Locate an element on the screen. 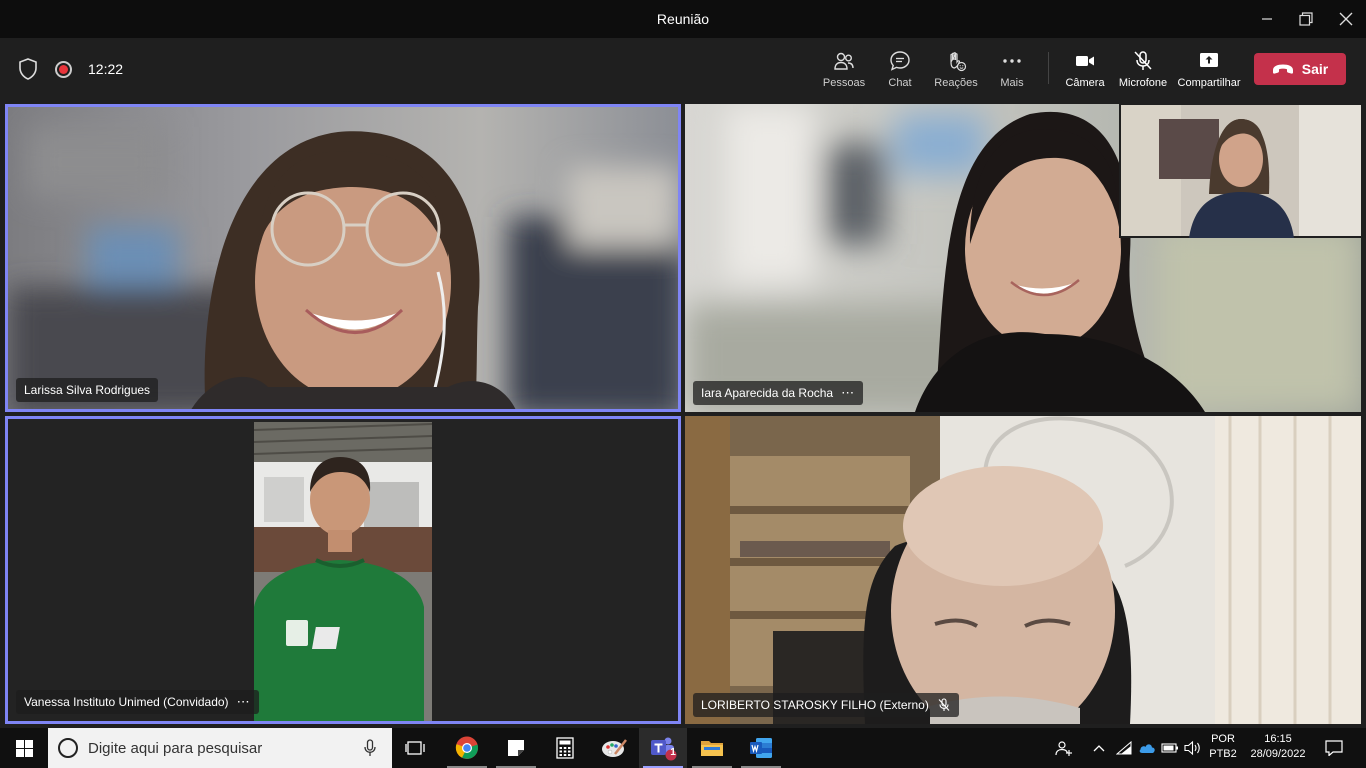 The image size is (1366, 768). title-bar: Reunião is located at coordinates (683, 19).